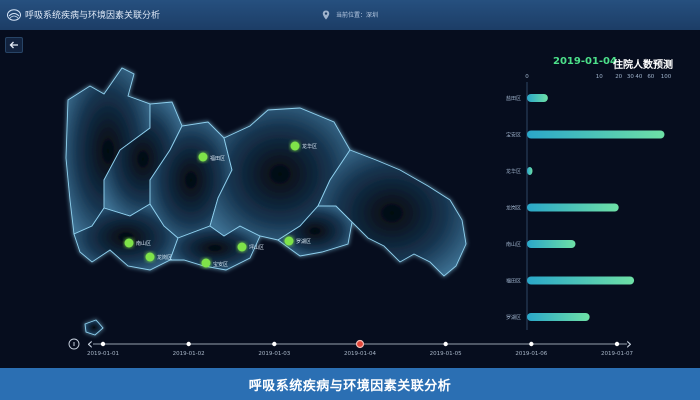 The height and width of the screenshot is (400, 700). Describe the element at coordinates (617, 354) in the screenshot. I see `timeline-date-label: 2019-01-07` at that location.